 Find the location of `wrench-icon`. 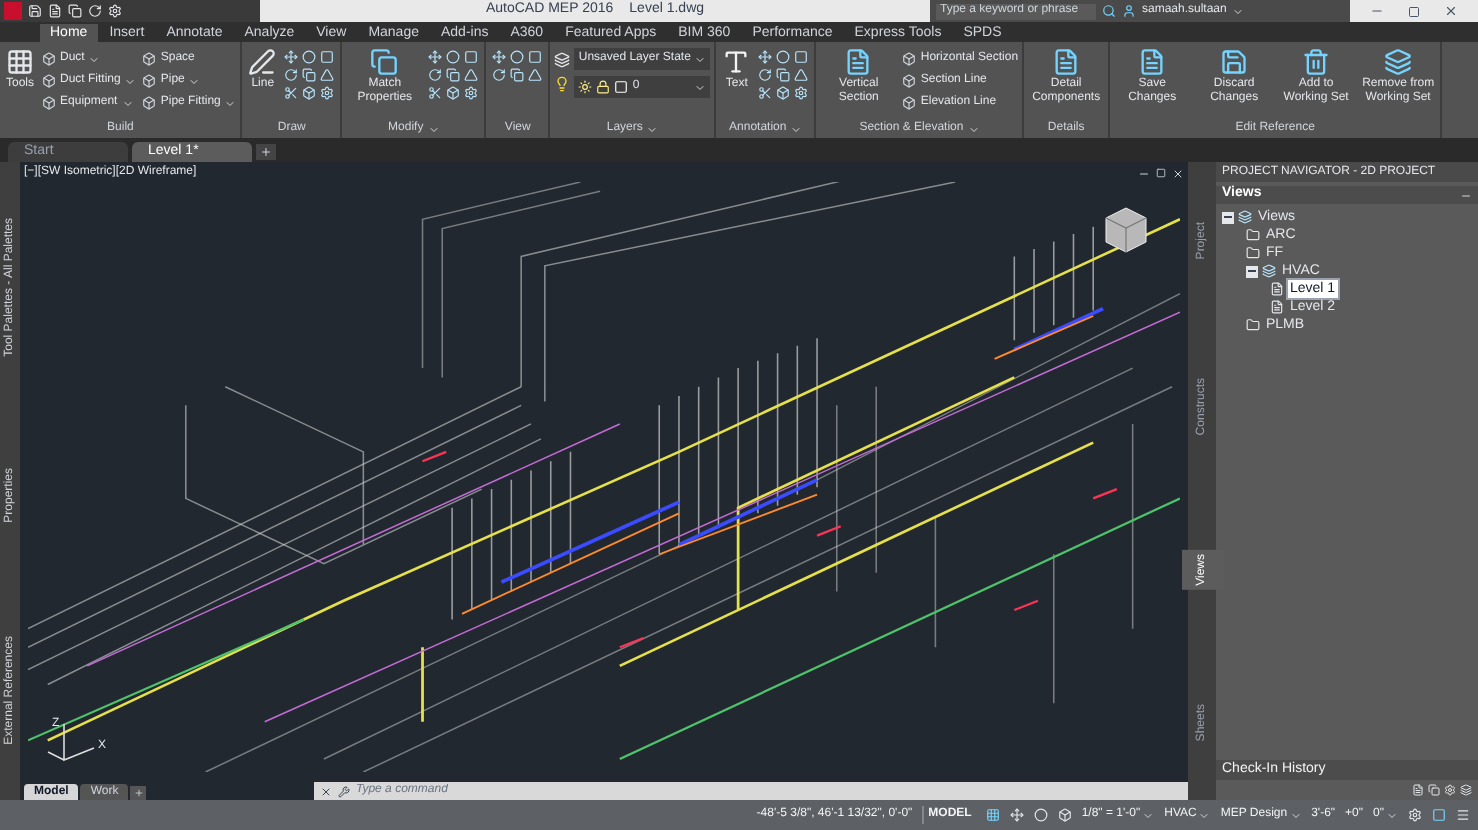

wrench-icon is located at coordinates (344, 791).